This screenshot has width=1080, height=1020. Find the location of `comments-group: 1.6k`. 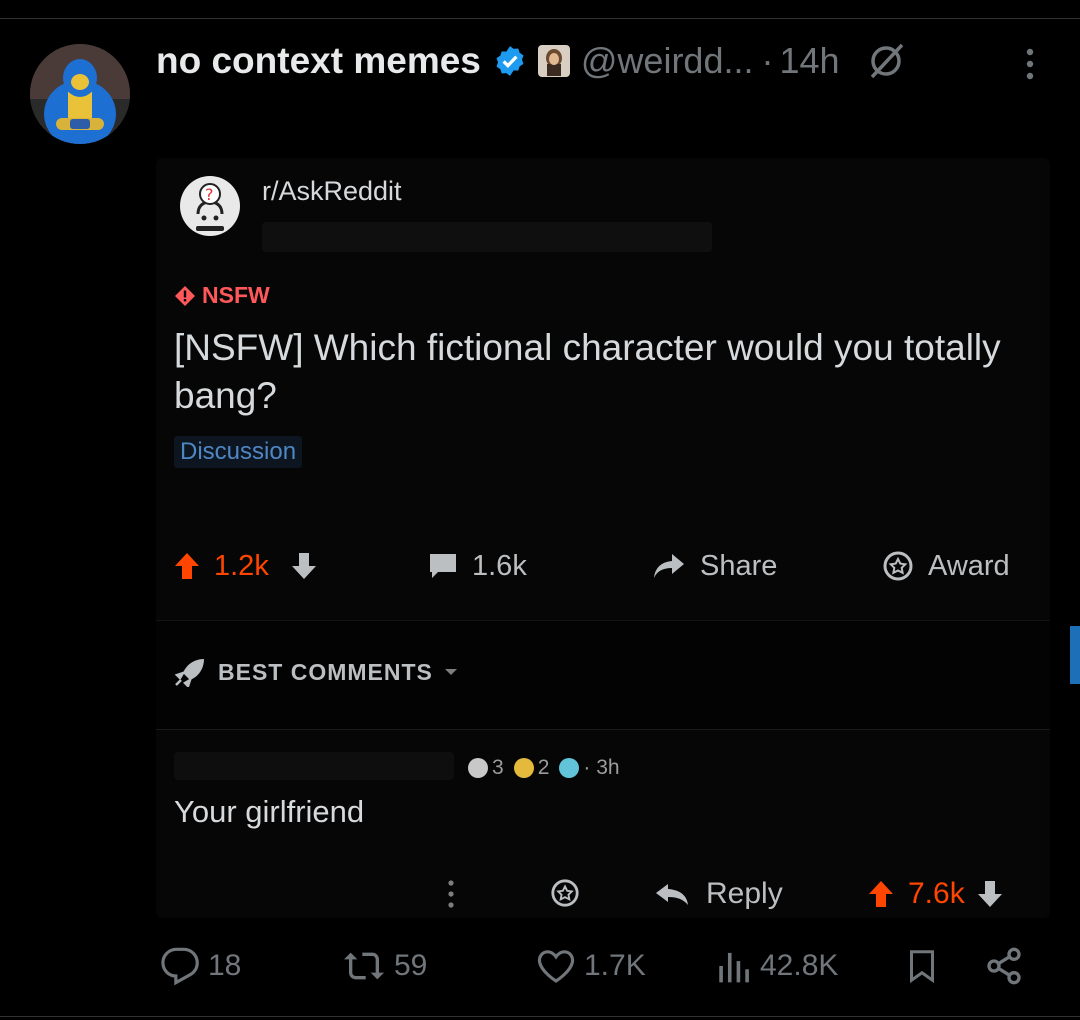

comments-group: 1.6k is located at coordinates (477, 566).